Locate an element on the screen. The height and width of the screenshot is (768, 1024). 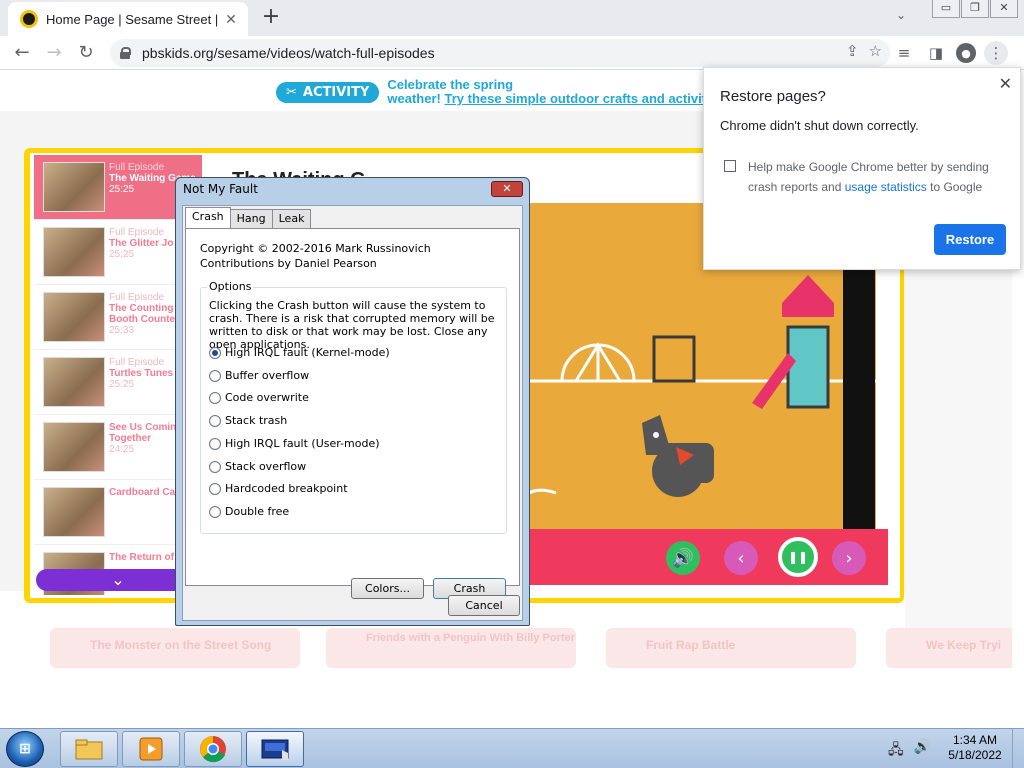
chrome-taskbar-button is located at coordinates (213, 749).